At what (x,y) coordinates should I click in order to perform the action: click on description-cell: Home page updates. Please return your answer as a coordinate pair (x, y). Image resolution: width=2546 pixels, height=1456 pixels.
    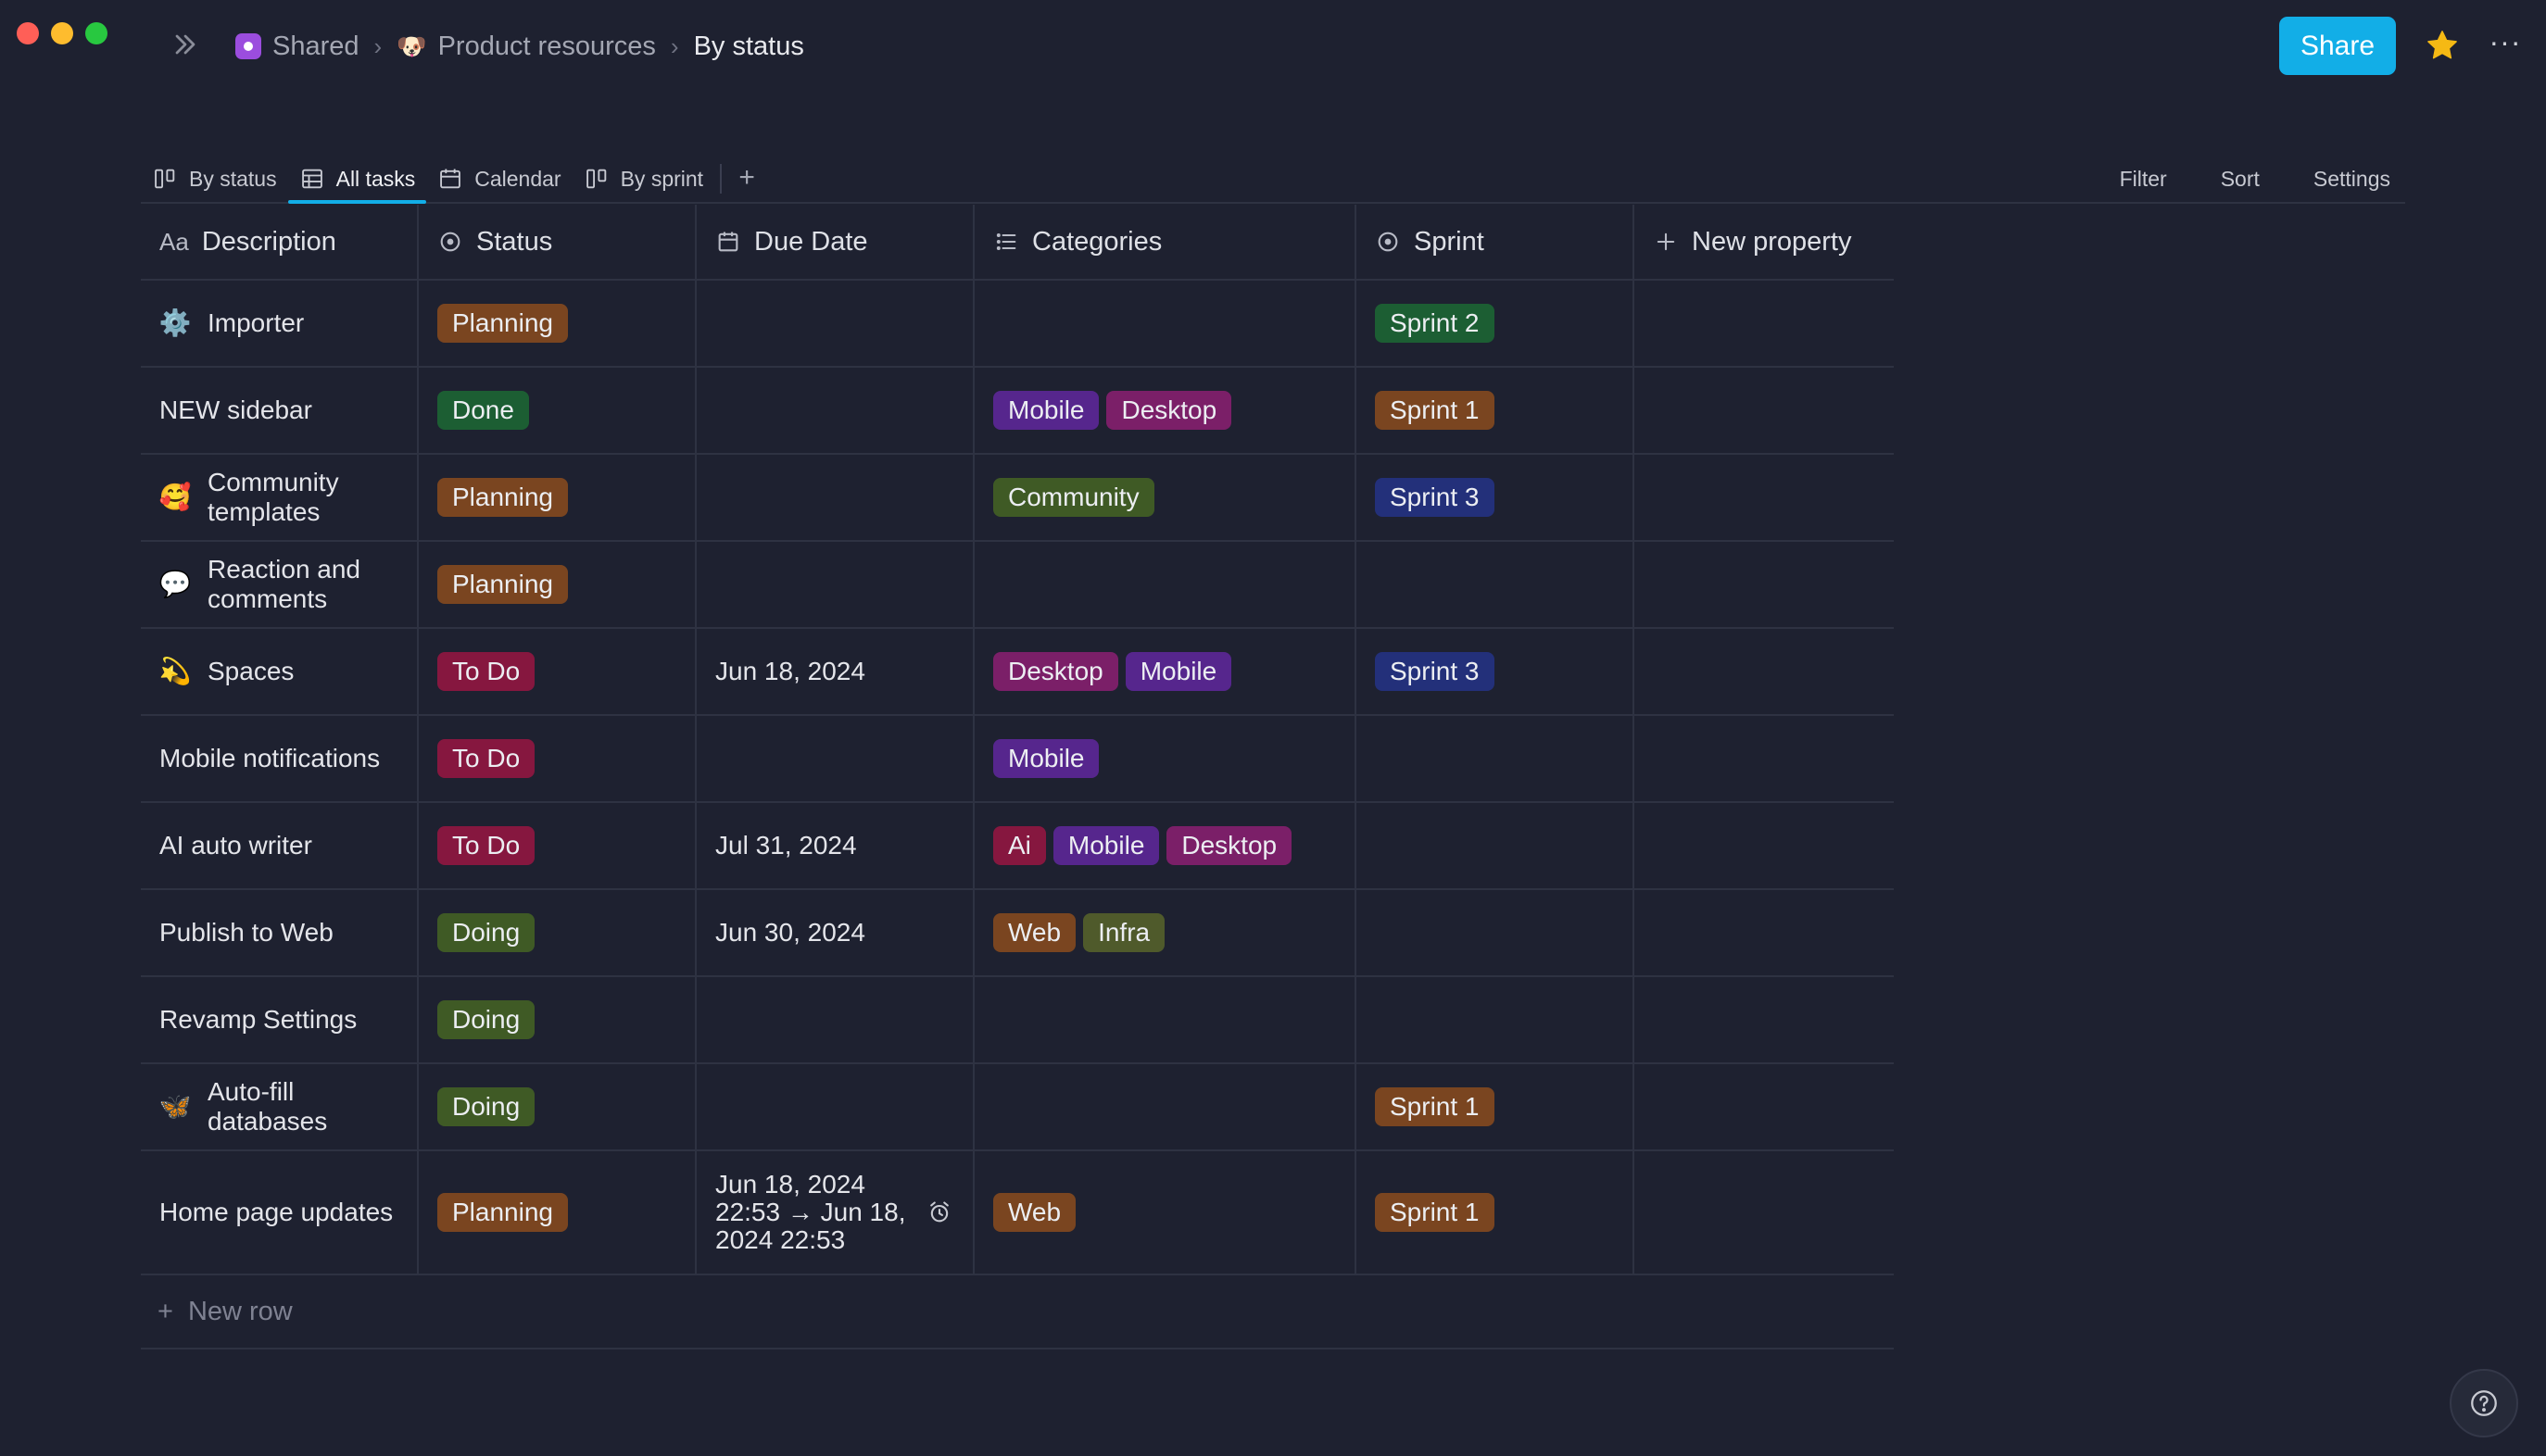
    Looking at the image, I should click on (280, 1212).